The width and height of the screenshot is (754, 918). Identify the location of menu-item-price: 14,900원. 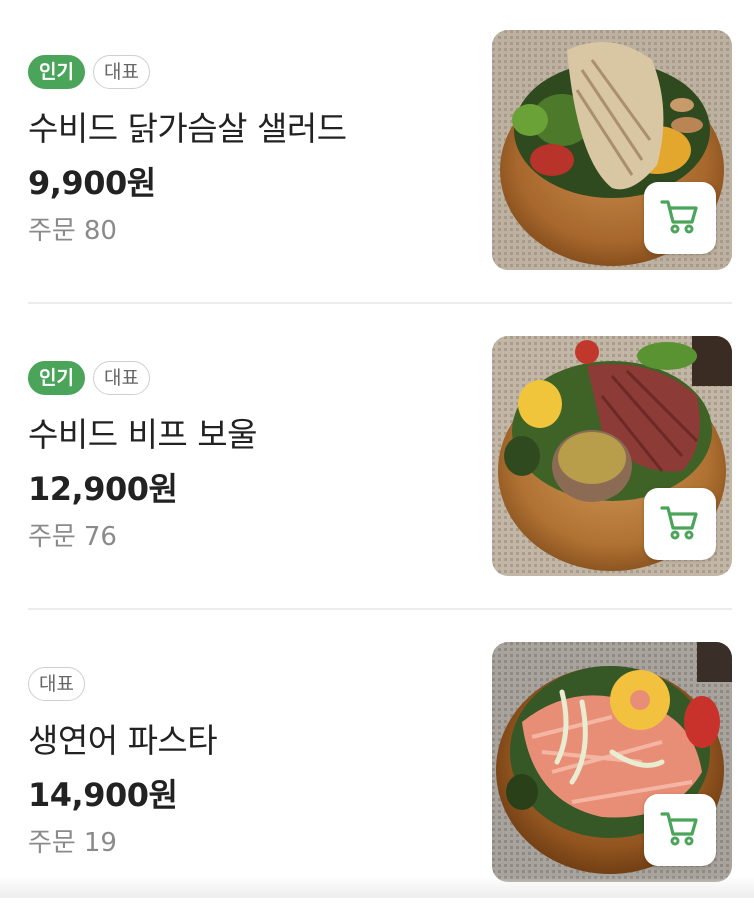
(103, 795).